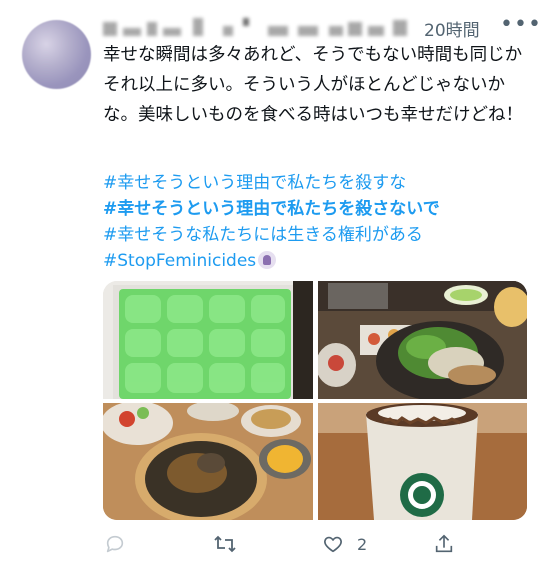  I want to click on hashtag-2: #幸せそうという理由で私たちを殺さないで, so click(318, 209).